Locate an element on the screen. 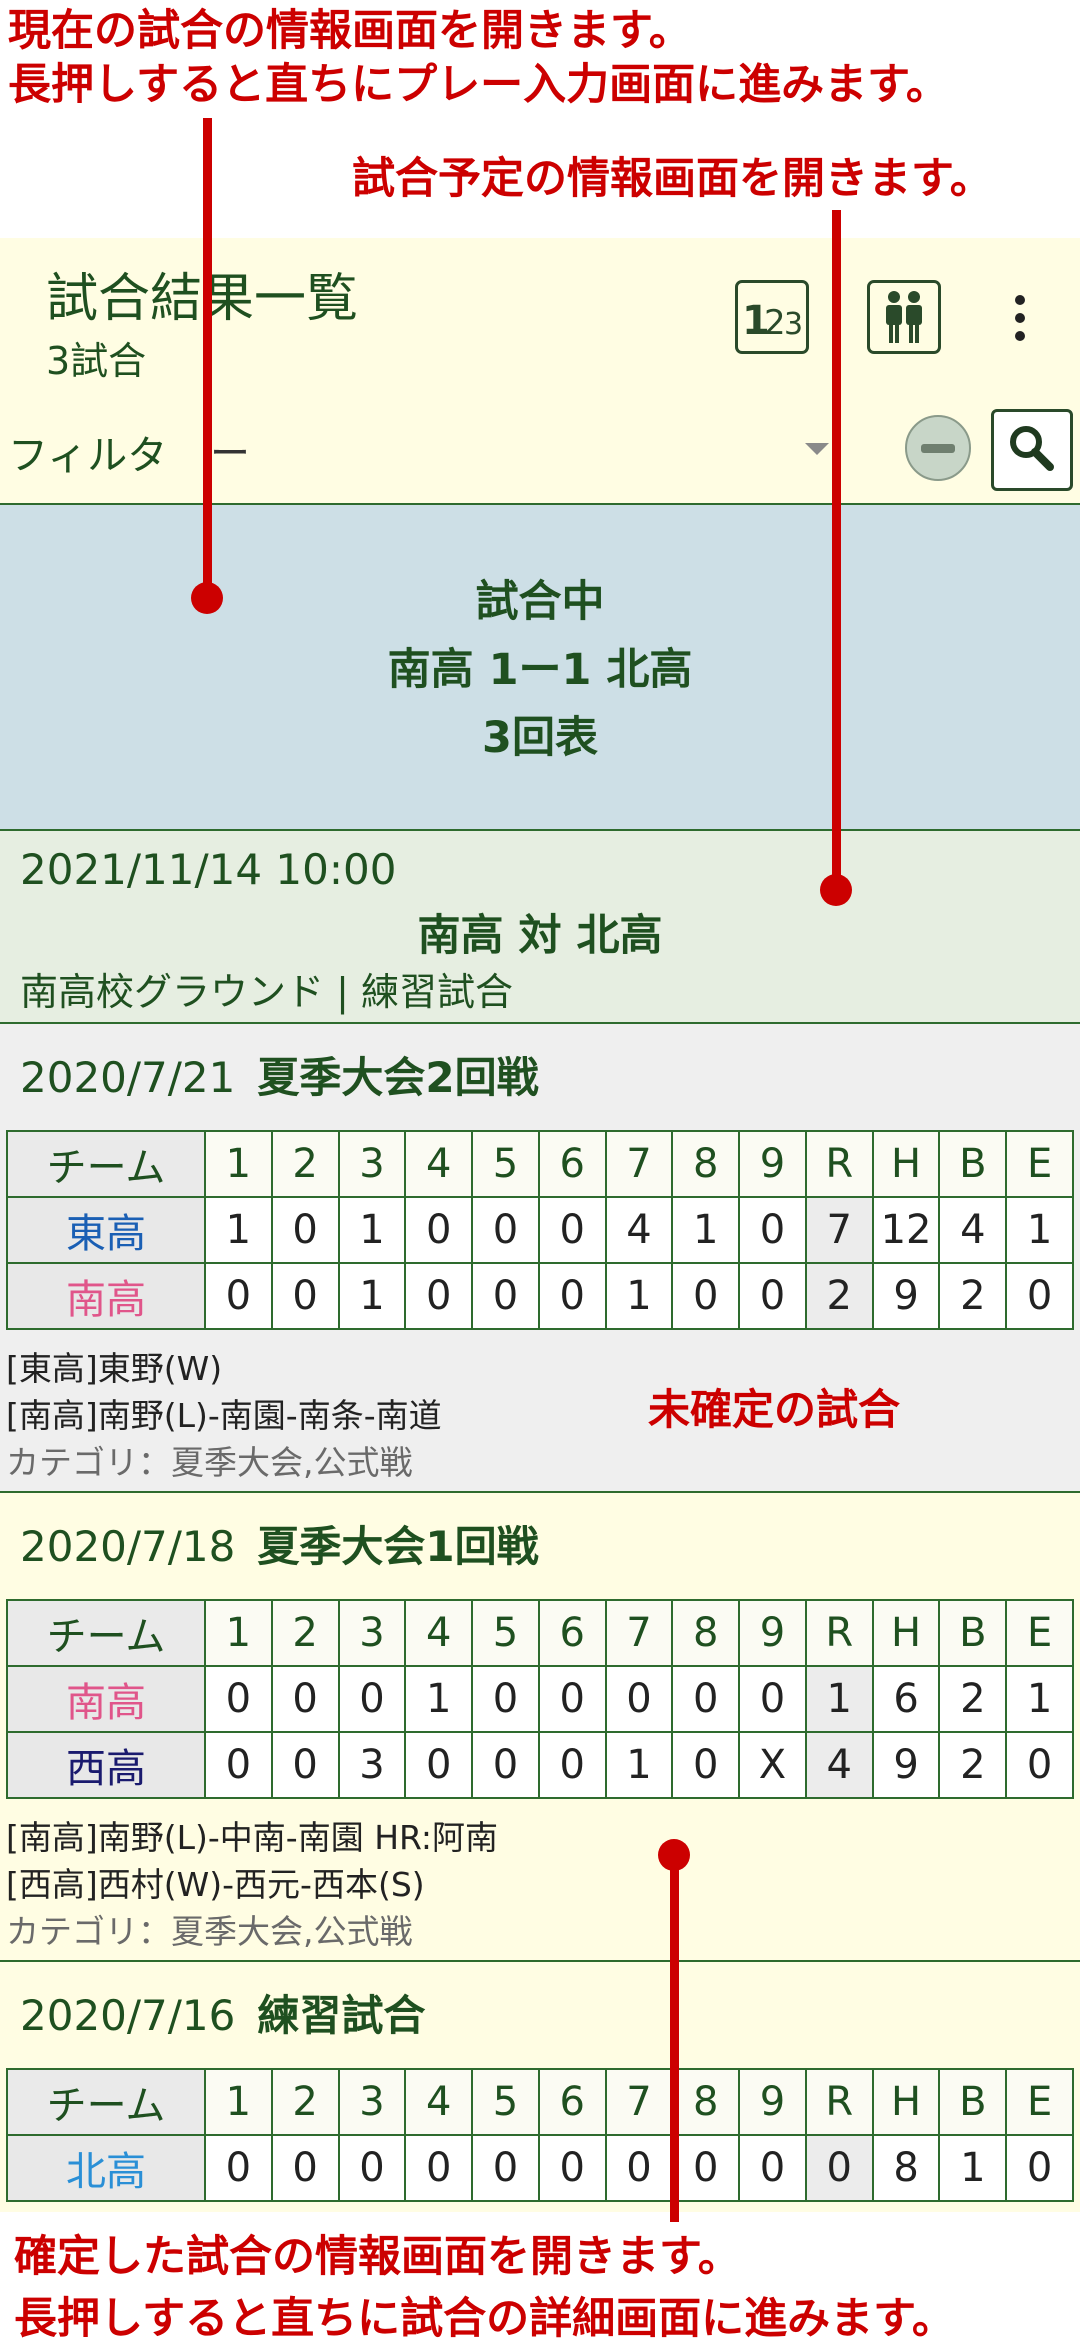 This screenshot has width=1080, height=2350. category-line: カテゴリ：夏季大会,公式戦 is located at coordinates (209, 1931).